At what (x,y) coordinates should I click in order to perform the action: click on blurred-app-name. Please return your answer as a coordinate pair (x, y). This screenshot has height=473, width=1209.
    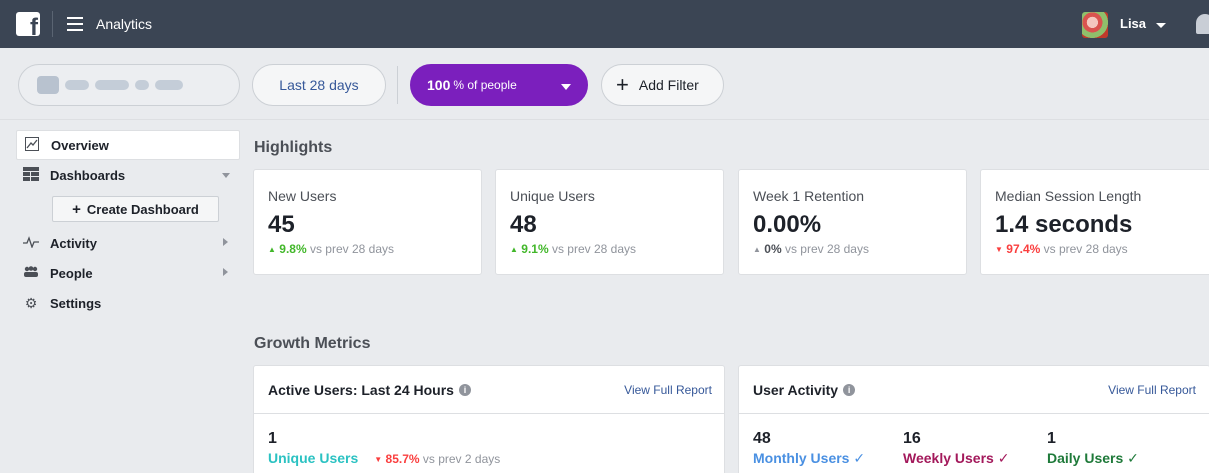
    Looking at the image, I should click on (110, 85).